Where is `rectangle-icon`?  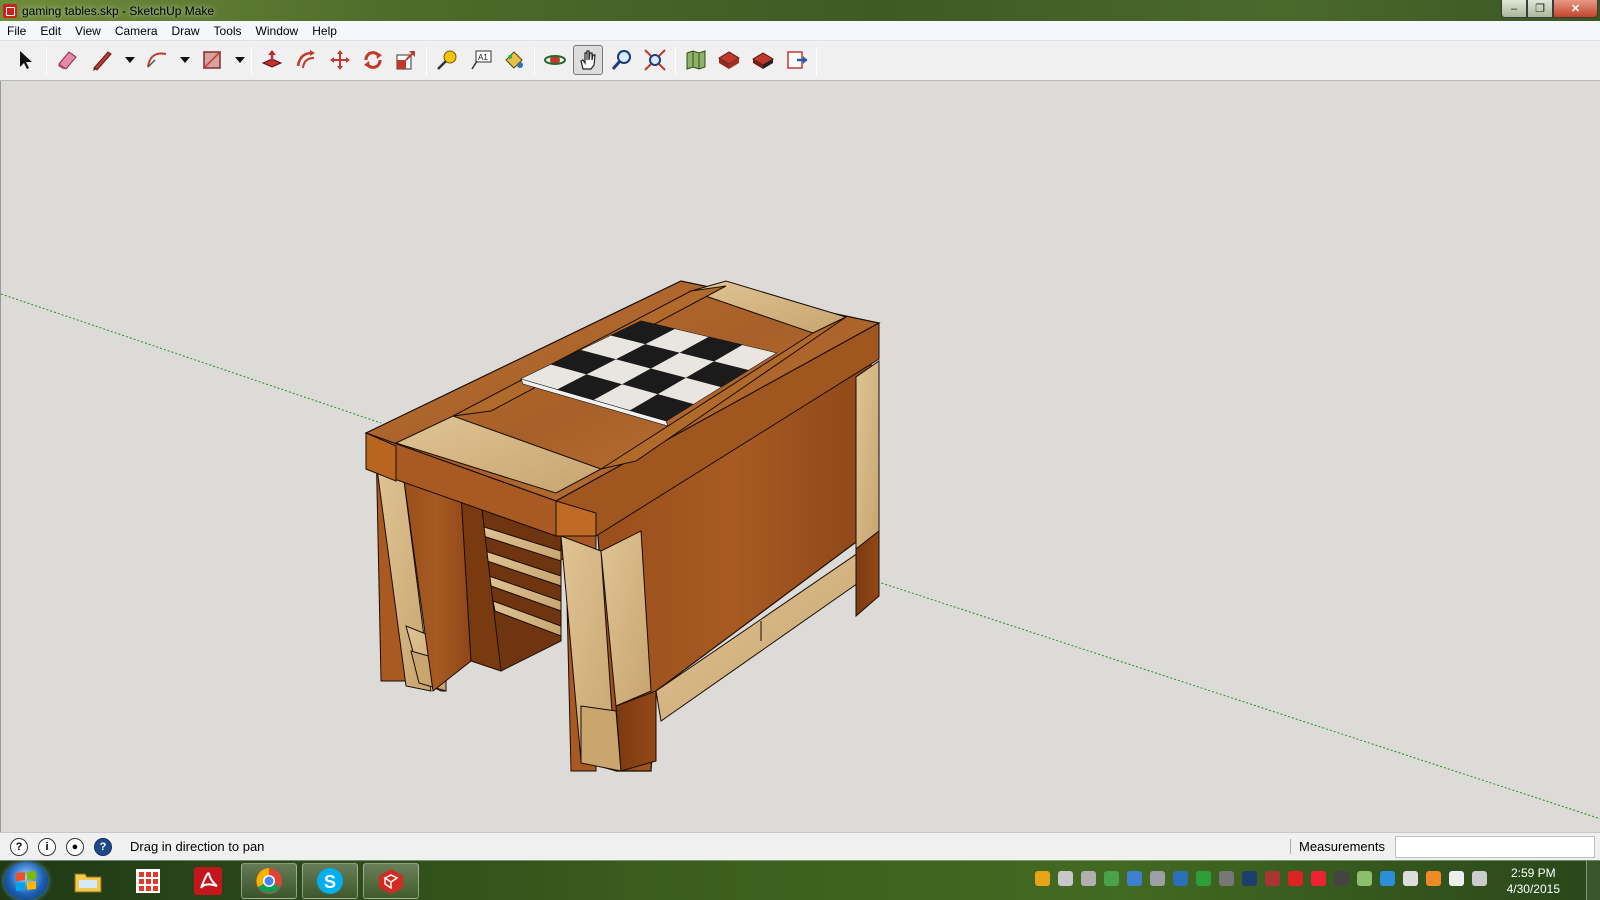
rectangle-icon is located at coordinates (212, 60).